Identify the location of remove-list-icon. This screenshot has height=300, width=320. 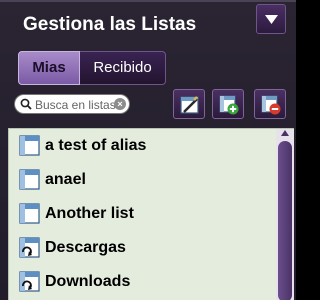
(271, 105).